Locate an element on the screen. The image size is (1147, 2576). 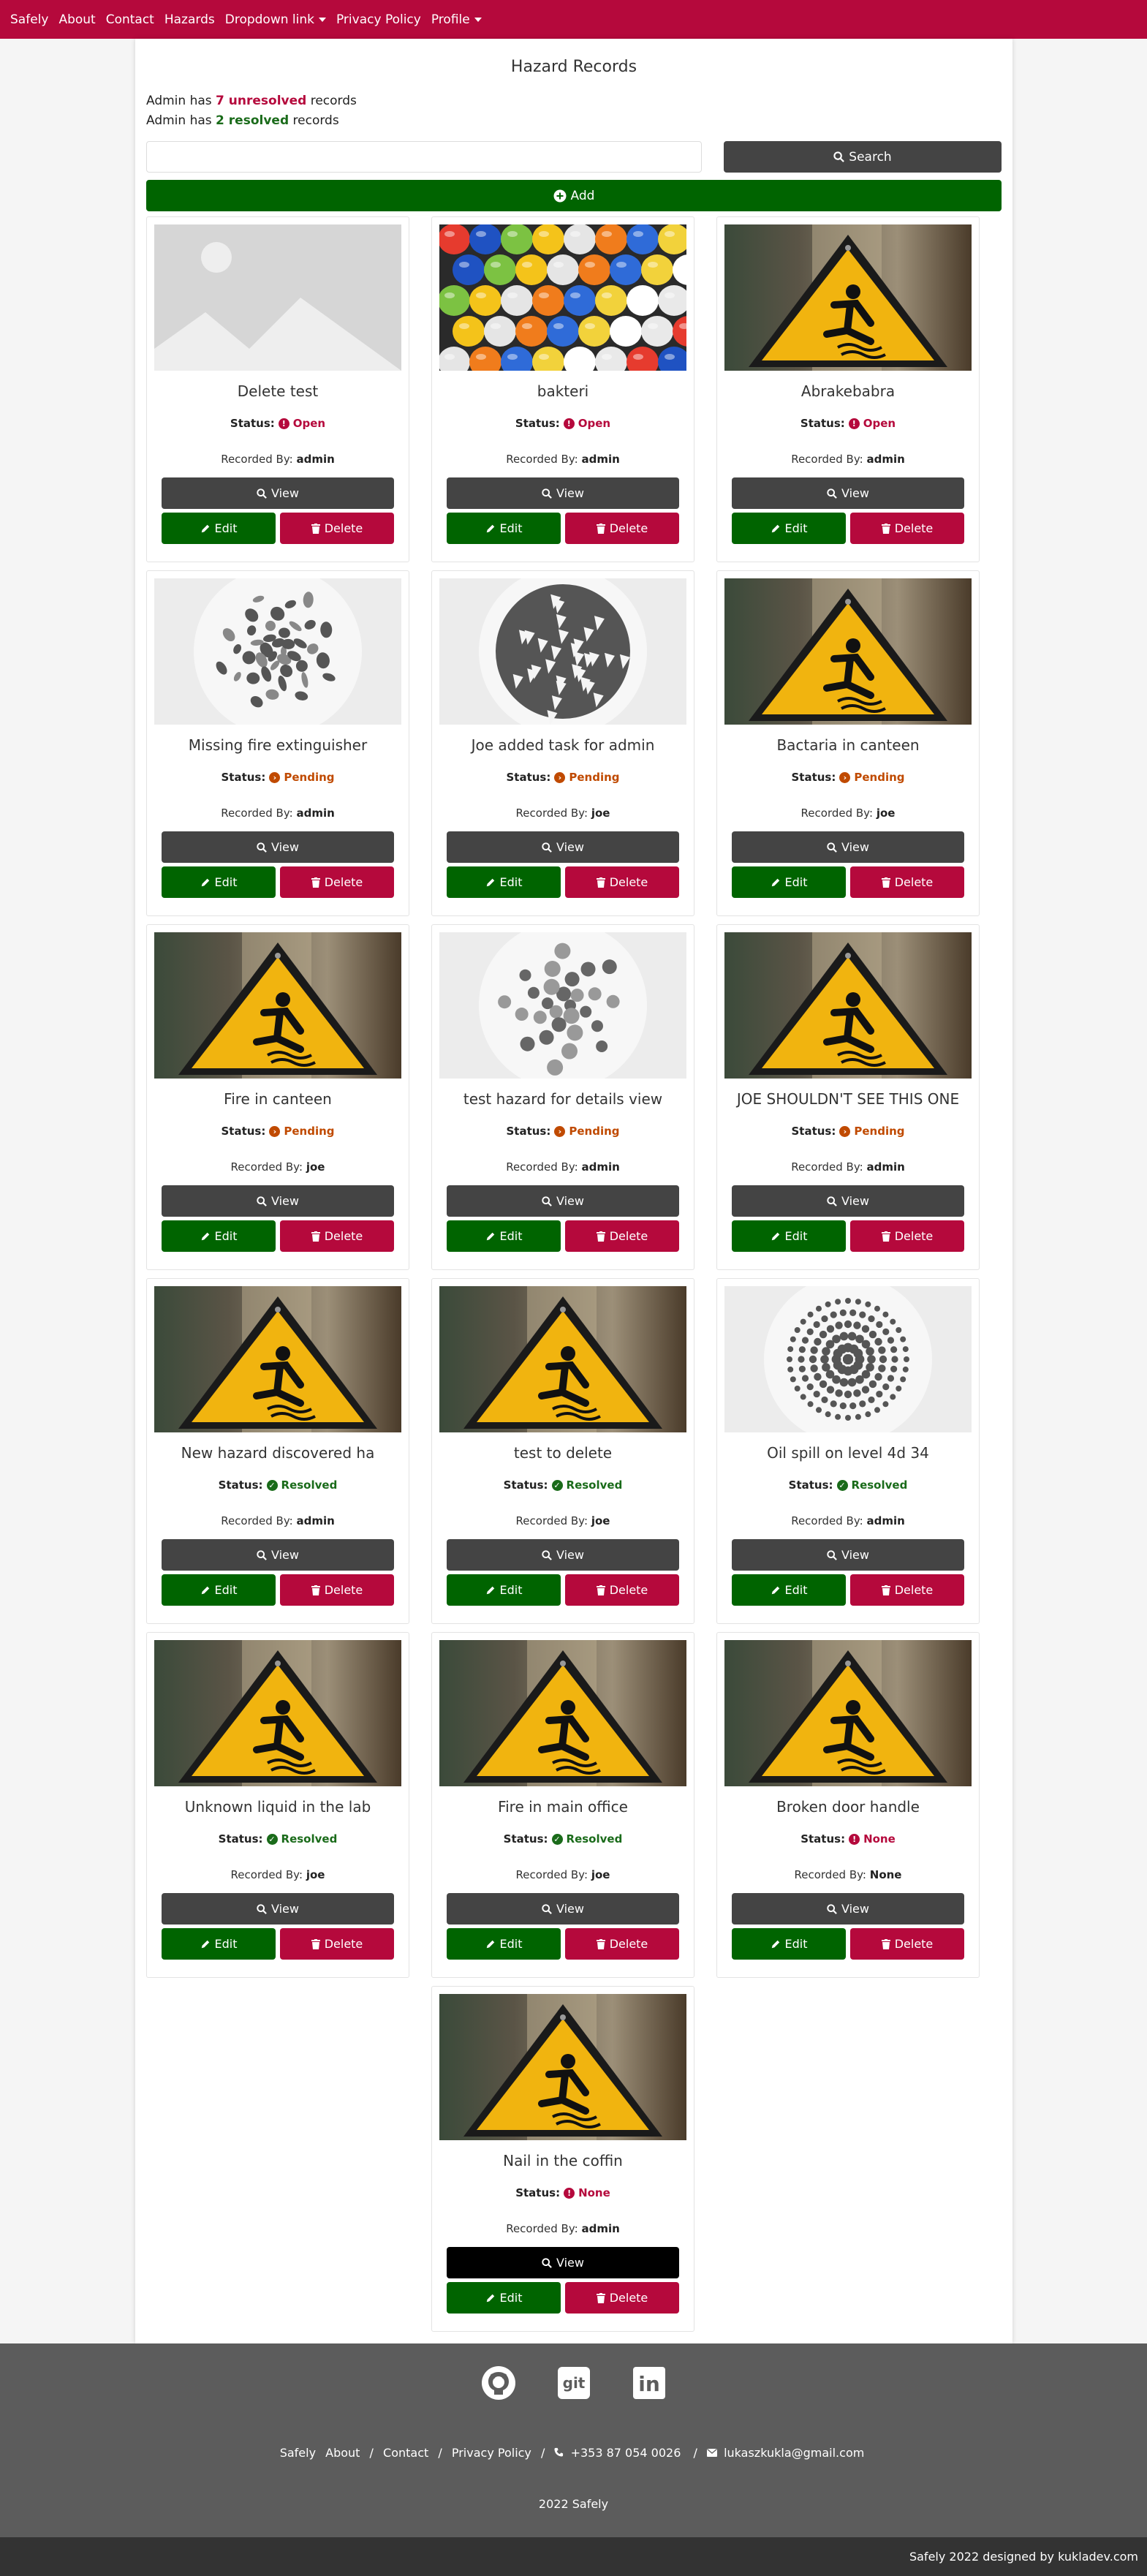
nav-dropdown: Dropdown link is located at coordinates (275, 19).